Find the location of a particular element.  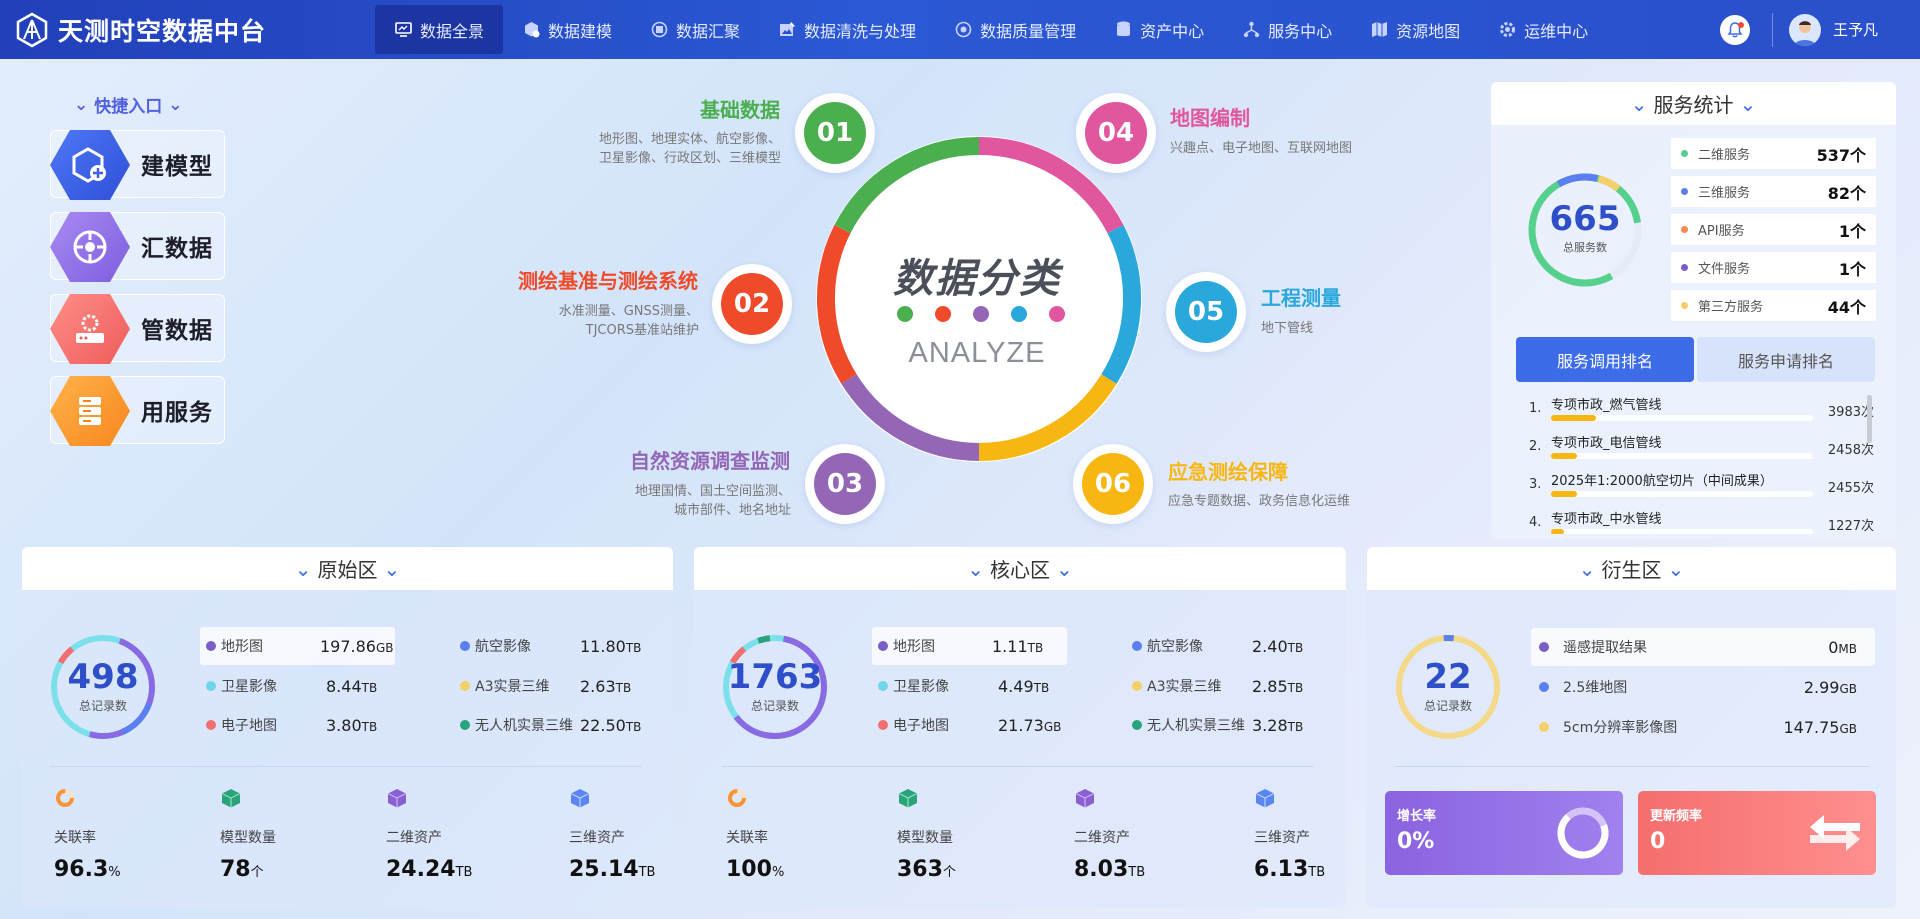

nav-item-asset-center: 资产中心 is located at coordinates (1159, 29).